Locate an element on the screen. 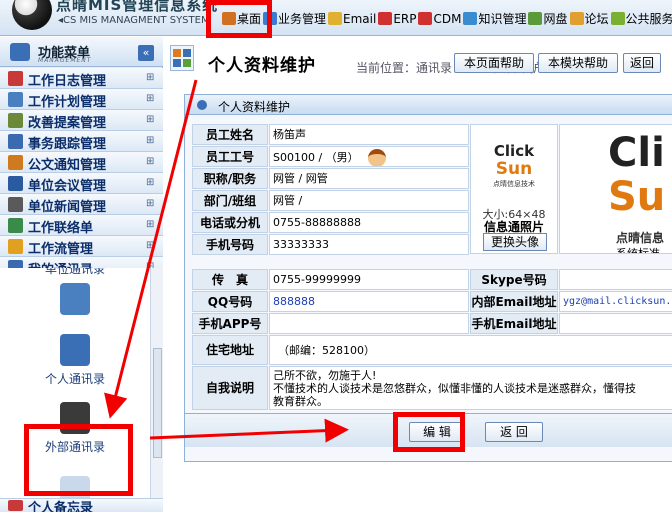  sidebar-item: 工作联络单 ⊞ is located at coordinates (81, 225).